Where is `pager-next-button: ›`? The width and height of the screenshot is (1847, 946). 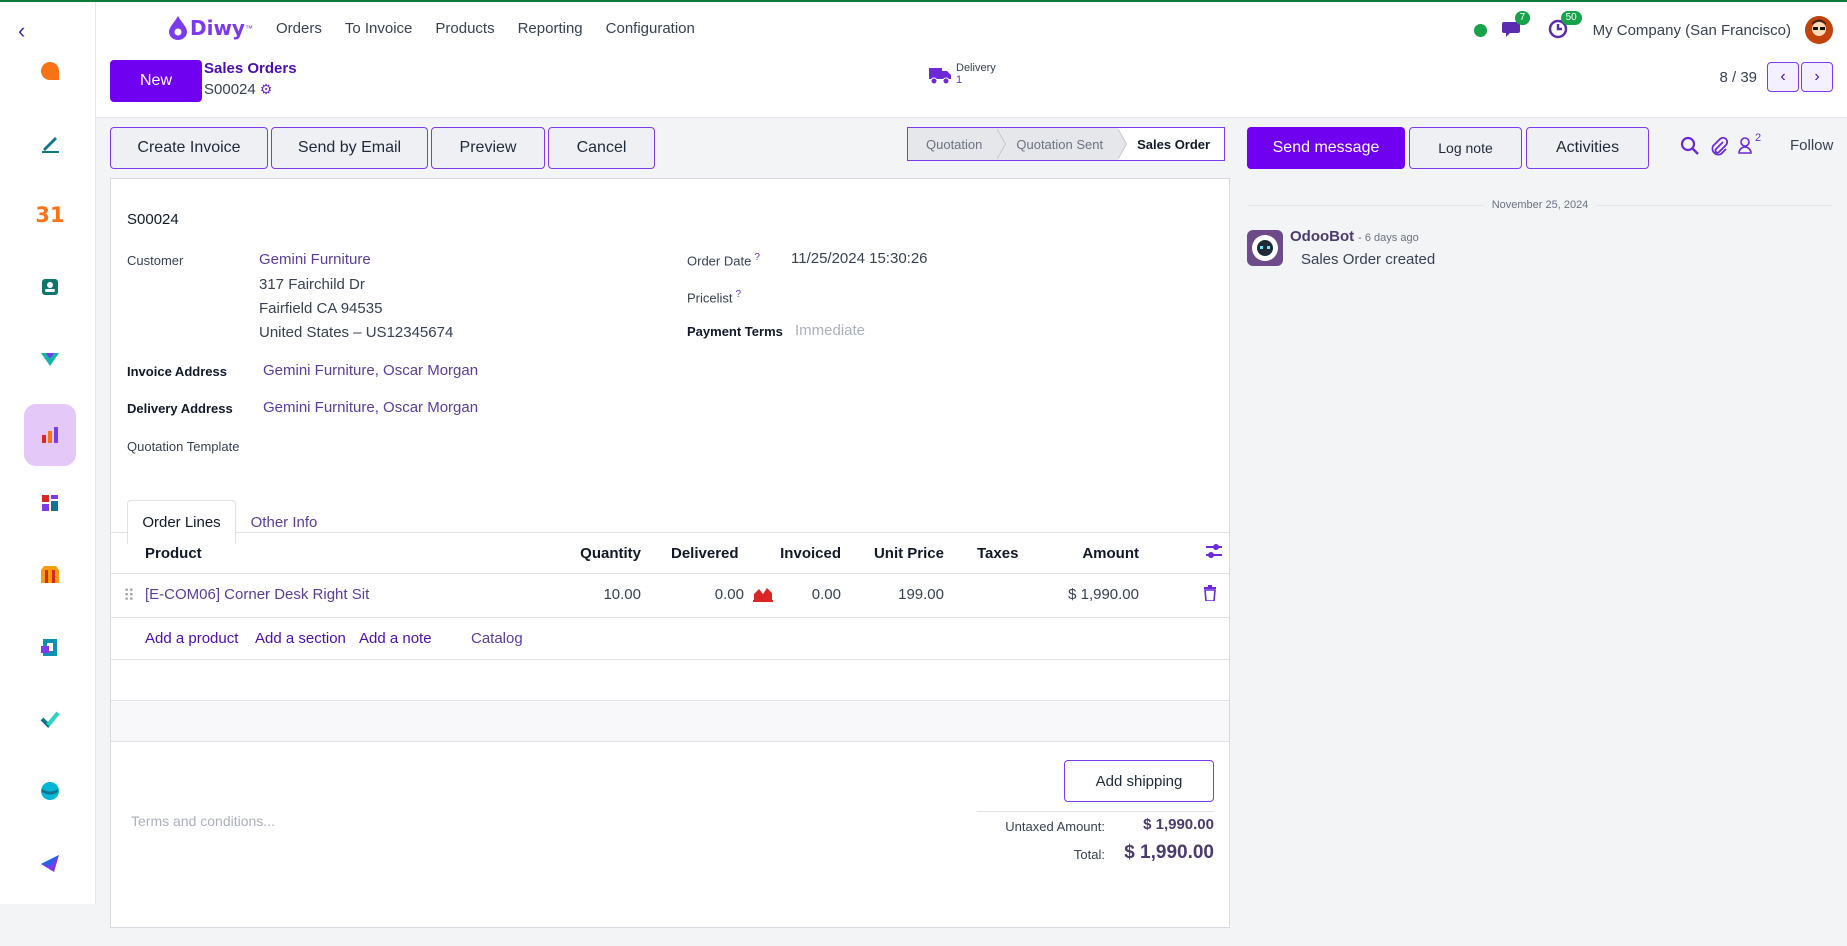 pager-next-button: › is located at coordinates (1817, 77).